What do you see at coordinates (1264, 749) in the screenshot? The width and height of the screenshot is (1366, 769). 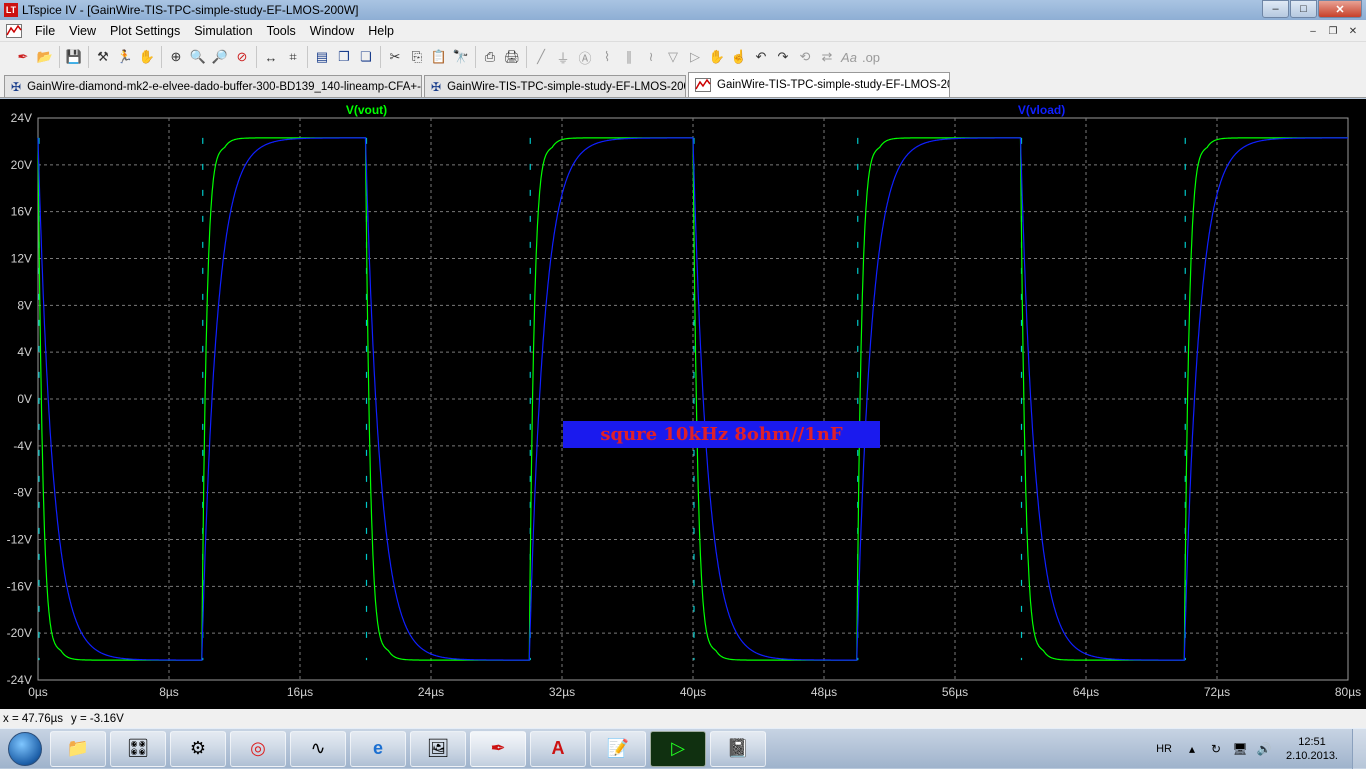 I see `volume-icon: 🔊` at bounding box center [1264, 749].